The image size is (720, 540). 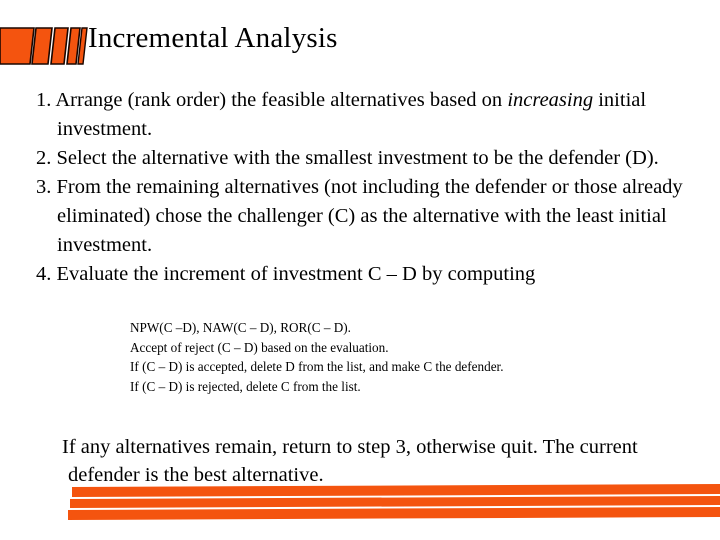 I want to click on slide-title-row: Incremental Analysis, so click(x=360, y=44).